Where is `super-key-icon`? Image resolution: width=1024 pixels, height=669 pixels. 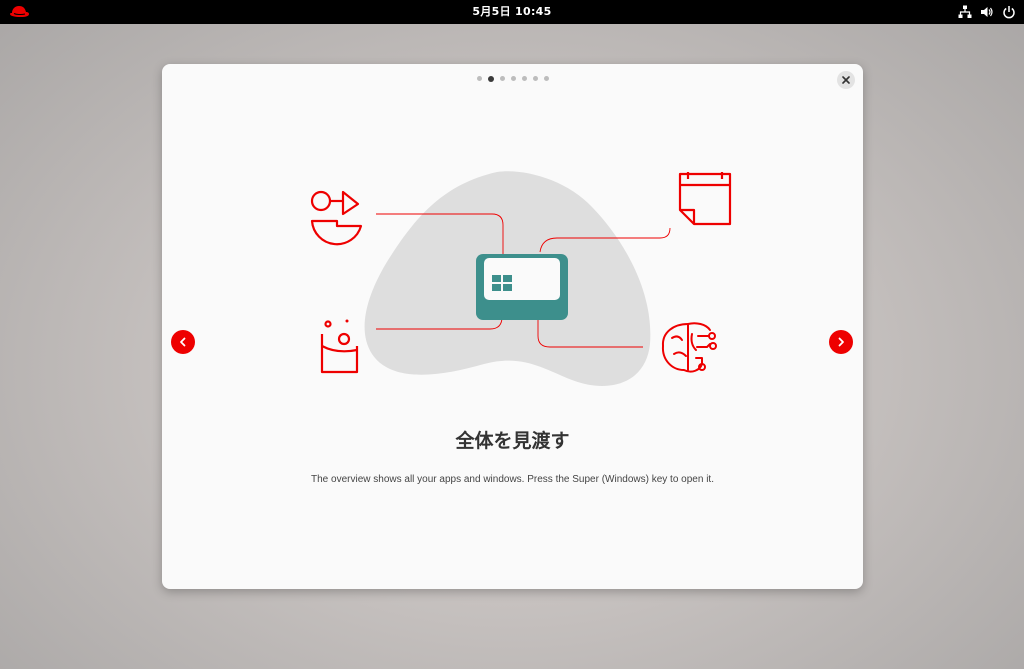 super-key-icon is located at coordinates (522, 287).